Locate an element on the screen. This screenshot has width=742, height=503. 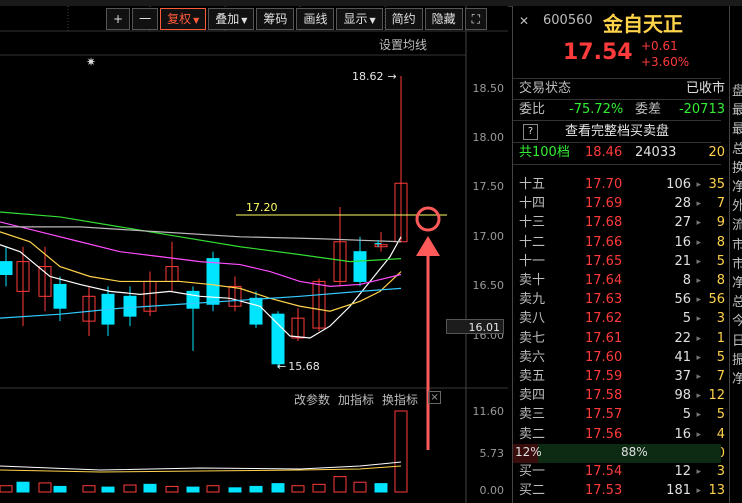
level-count: 4 is located at coordinates (720, 434).